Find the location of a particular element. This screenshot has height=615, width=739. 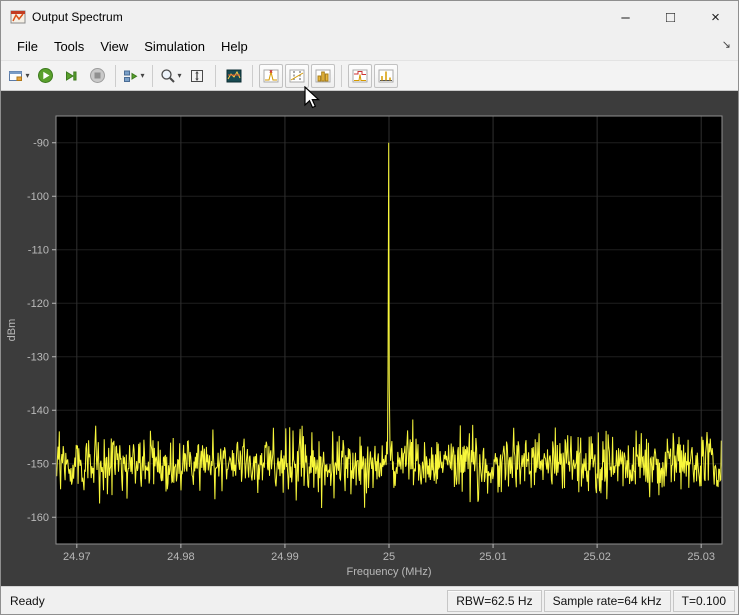

signal-statistics-button is located at coordinates (323, 75).